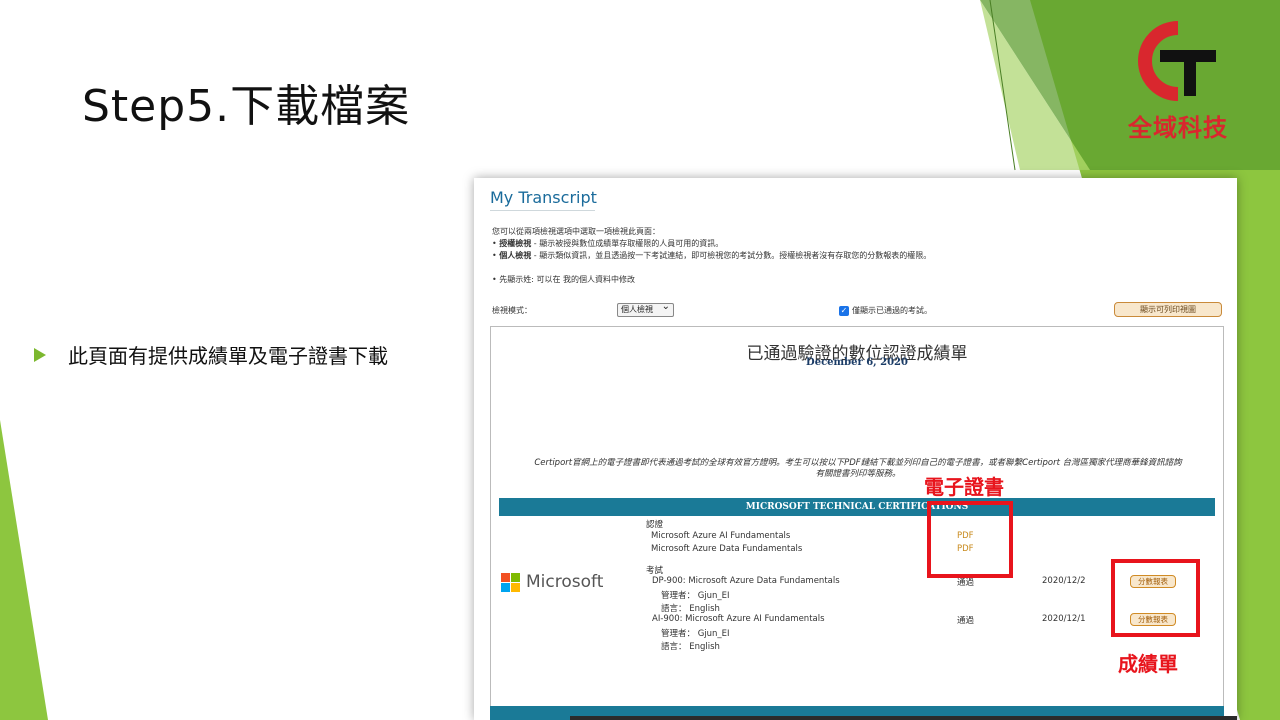  Describe the element at coordinates (892, 310) in the screenshot. I see `passed-only-label: 僅顯示已通過的考試。` at that location.